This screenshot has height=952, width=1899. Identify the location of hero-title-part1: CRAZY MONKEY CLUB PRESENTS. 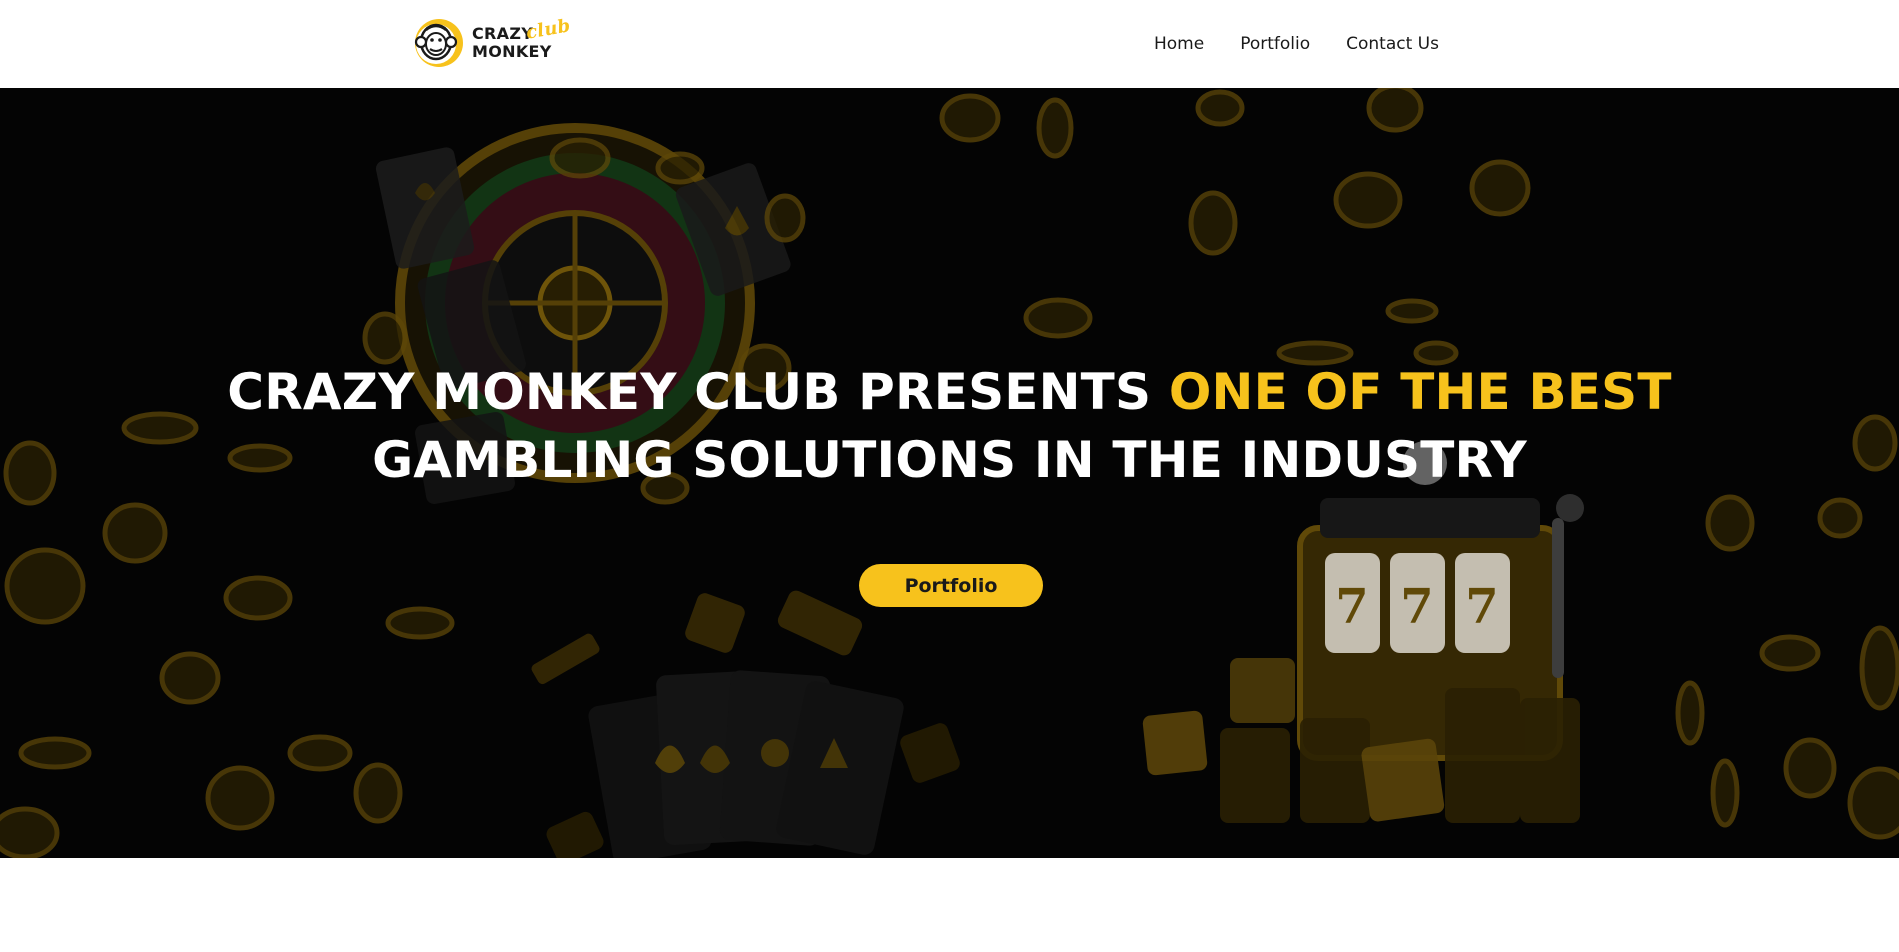
(698, 392).